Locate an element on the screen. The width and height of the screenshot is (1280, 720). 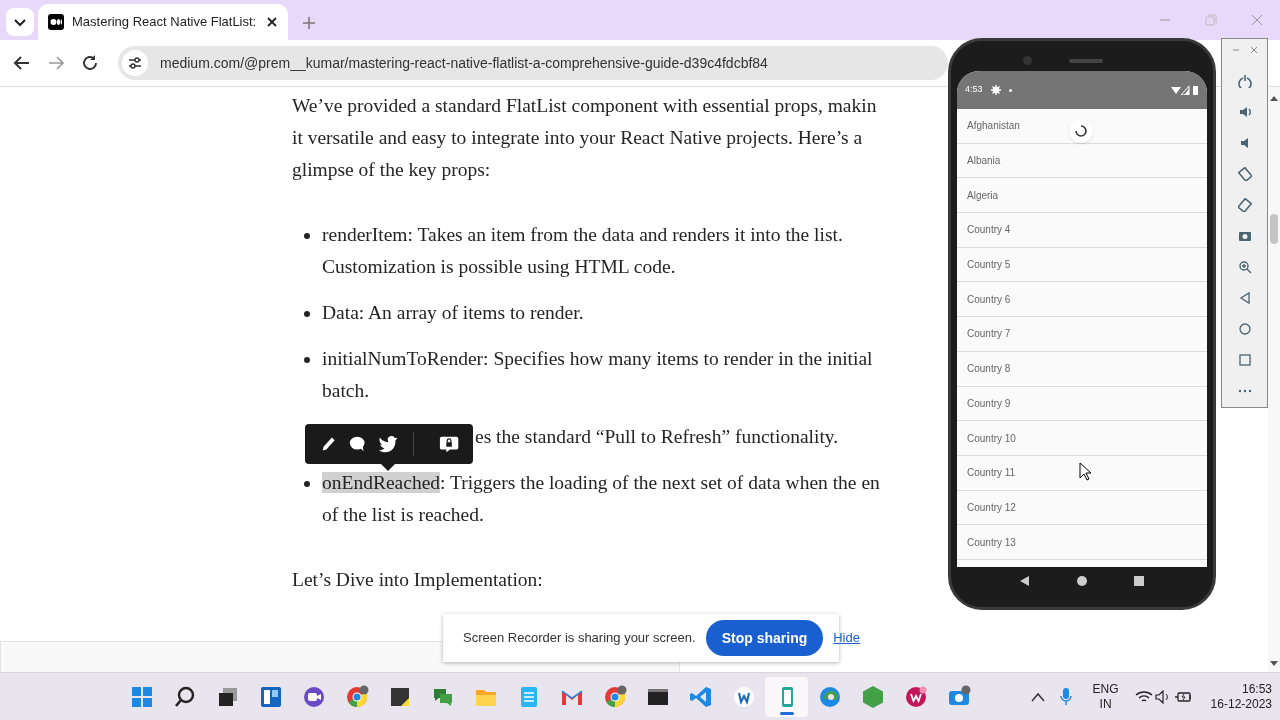
list-item: Country 12 is located at coordinates (1082, 508).